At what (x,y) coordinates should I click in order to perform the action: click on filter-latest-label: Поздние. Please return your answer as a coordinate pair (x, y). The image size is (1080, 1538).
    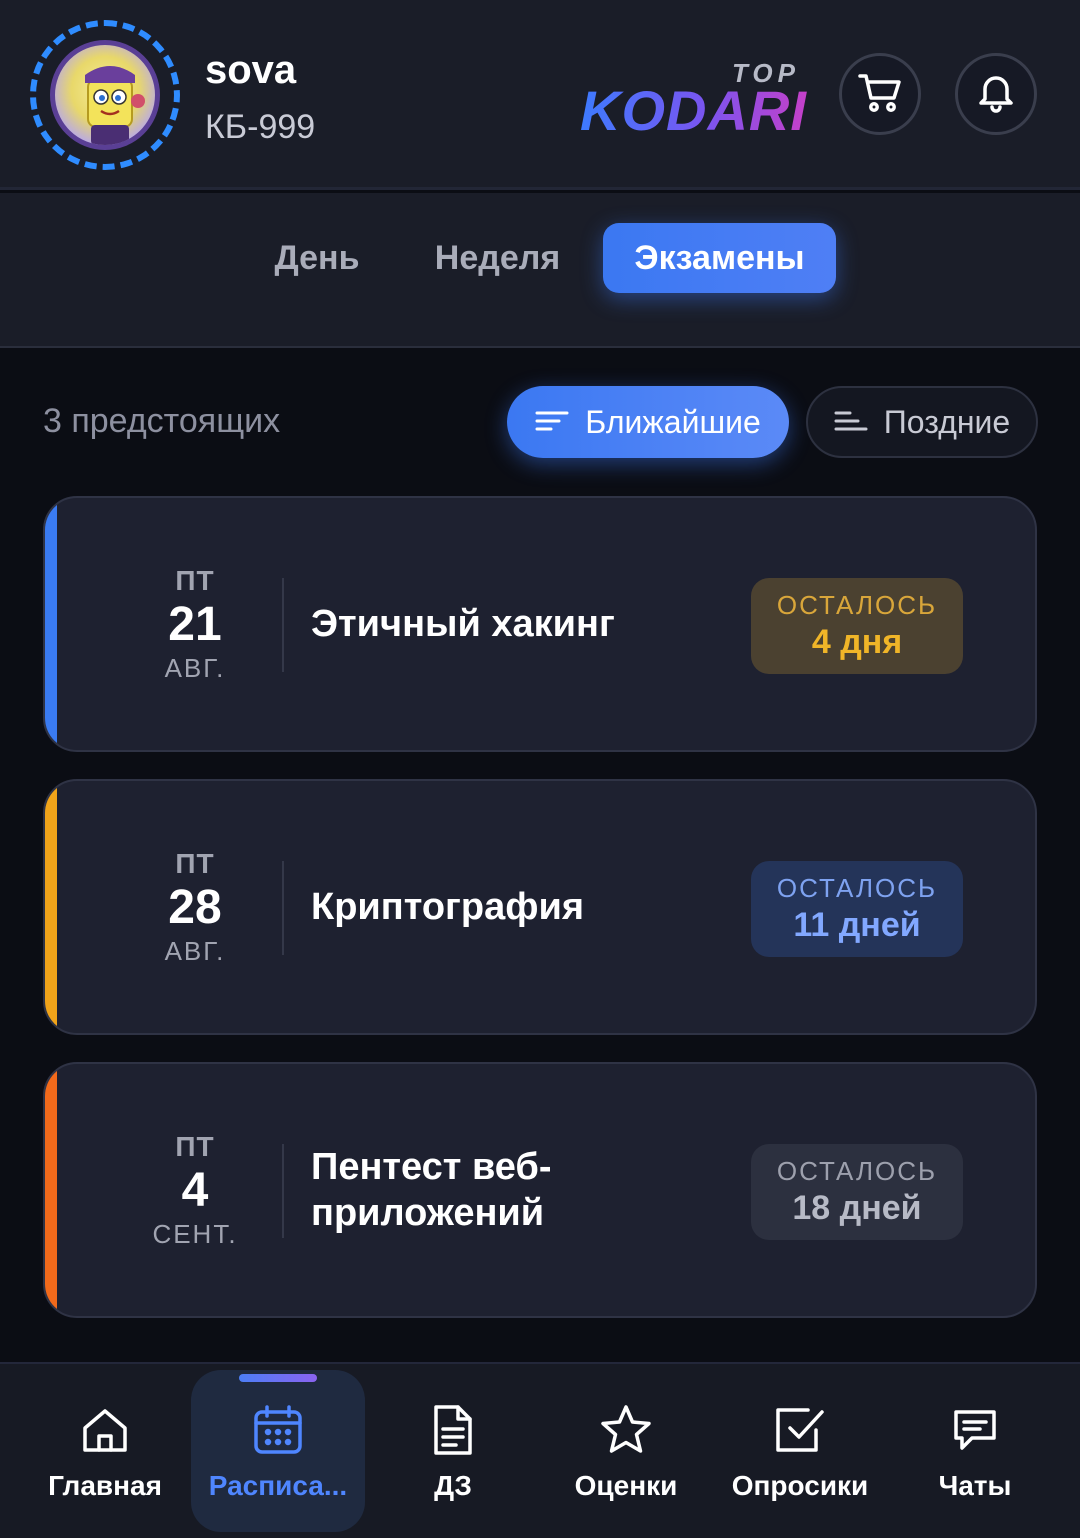
    Looking at the image, I should click on (947, 421).